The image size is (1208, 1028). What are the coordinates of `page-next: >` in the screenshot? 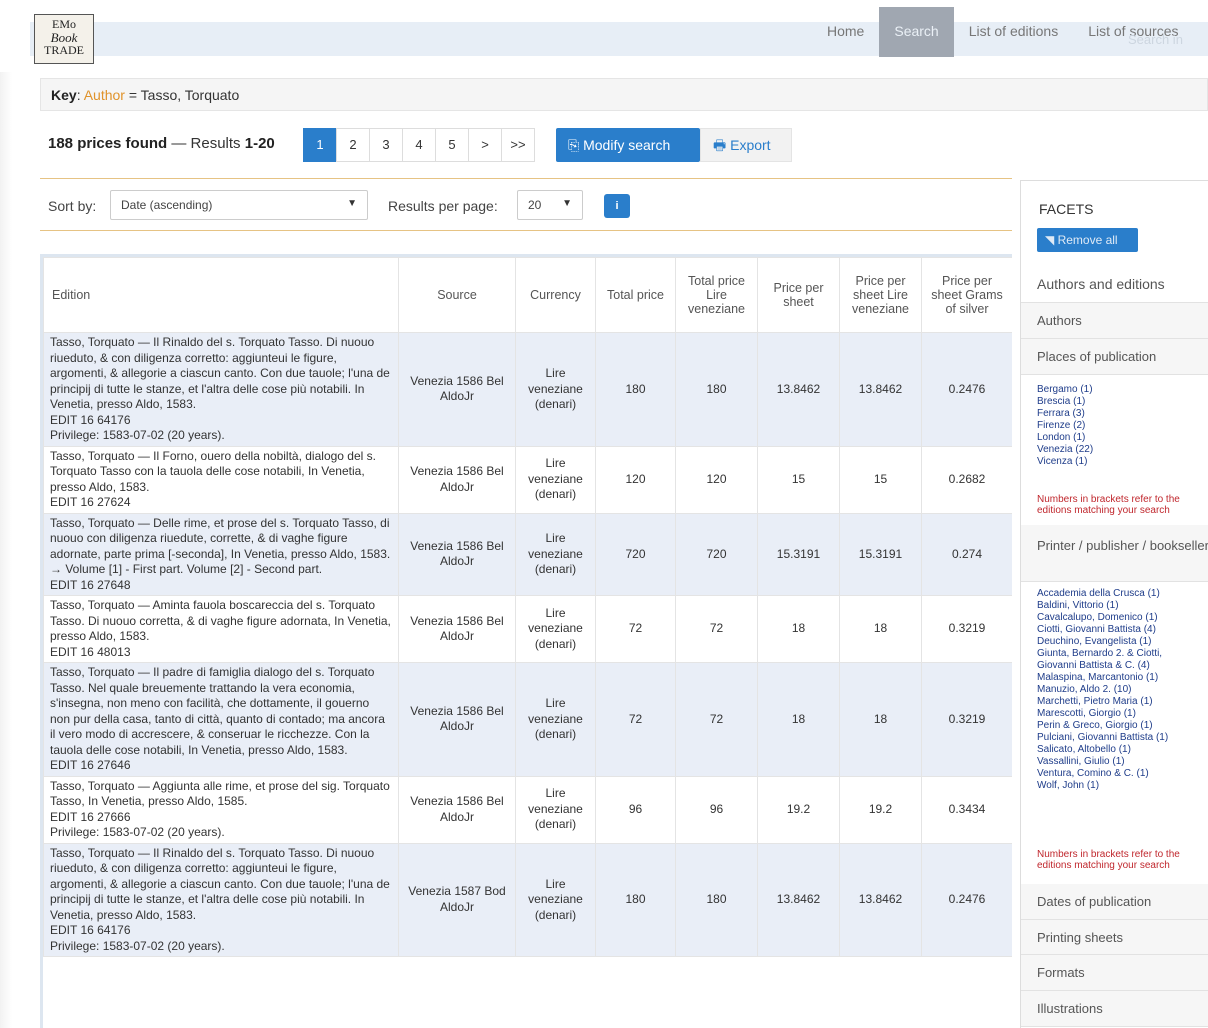 It's located at (485, 145).